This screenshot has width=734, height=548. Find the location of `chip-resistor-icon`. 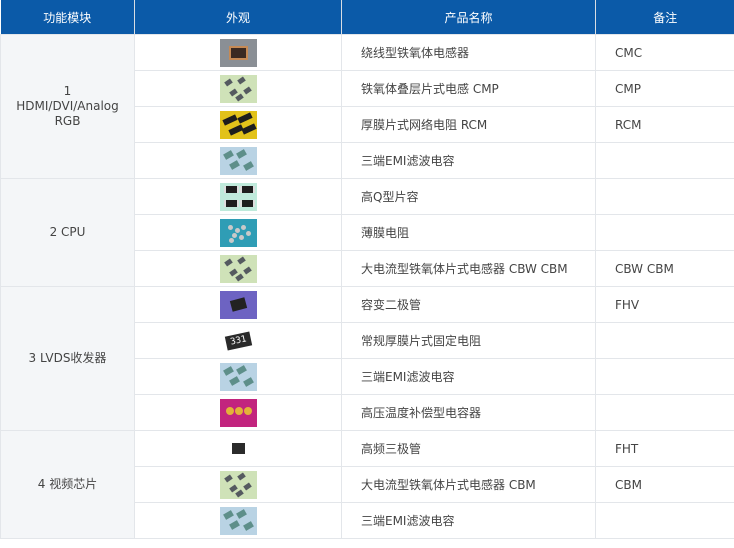

chip-resistor-icon is located at coordinates (238, 340).